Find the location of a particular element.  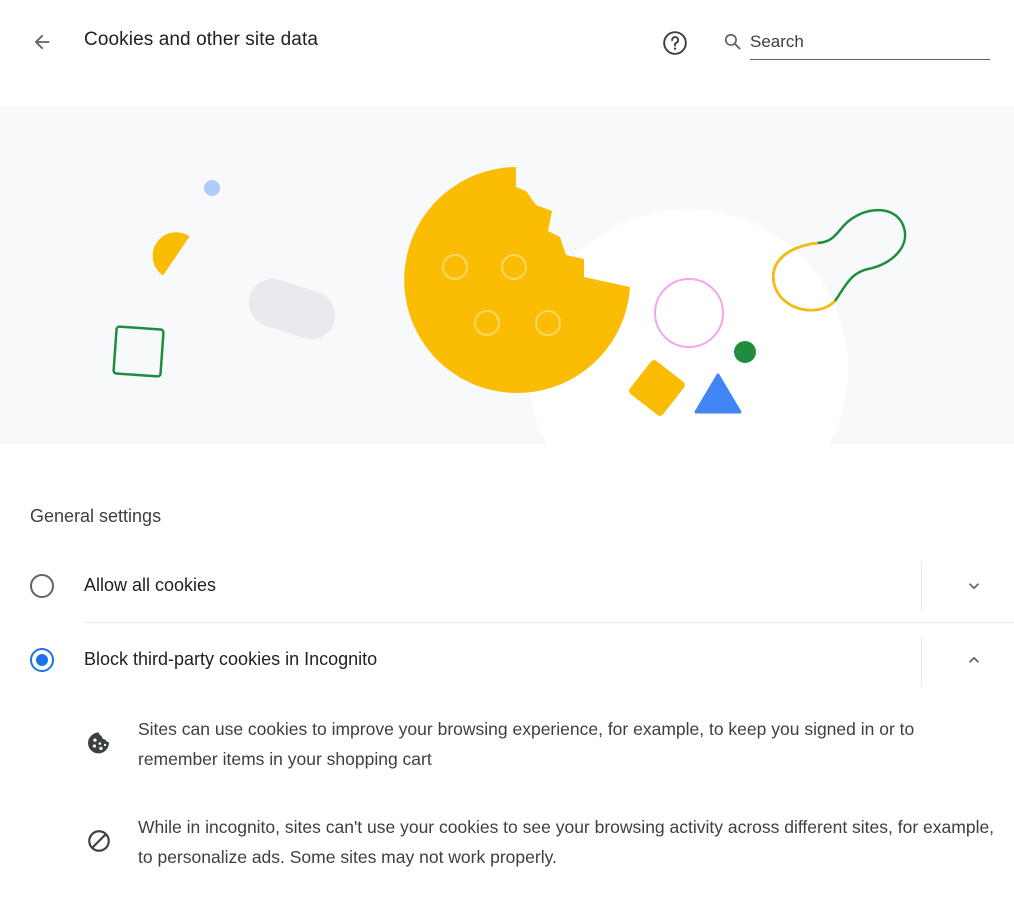

collapse-button is located at coordinates (974, 660).